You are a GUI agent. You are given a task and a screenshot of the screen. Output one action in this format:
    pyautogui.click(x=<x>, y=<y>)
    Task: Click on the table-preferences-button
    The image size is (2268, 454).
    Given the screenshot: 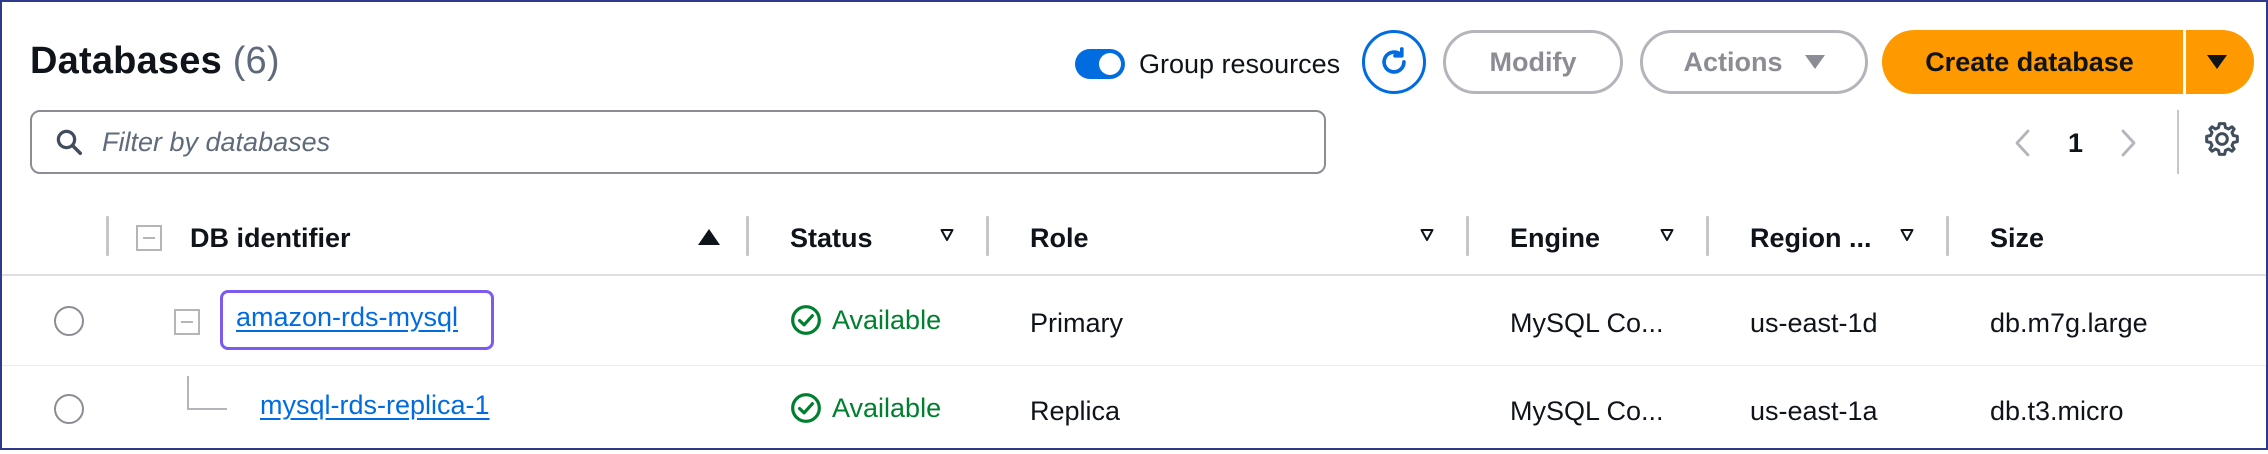 What is the action you would take?
    pyautogui.click(x=2222, y=139)
    